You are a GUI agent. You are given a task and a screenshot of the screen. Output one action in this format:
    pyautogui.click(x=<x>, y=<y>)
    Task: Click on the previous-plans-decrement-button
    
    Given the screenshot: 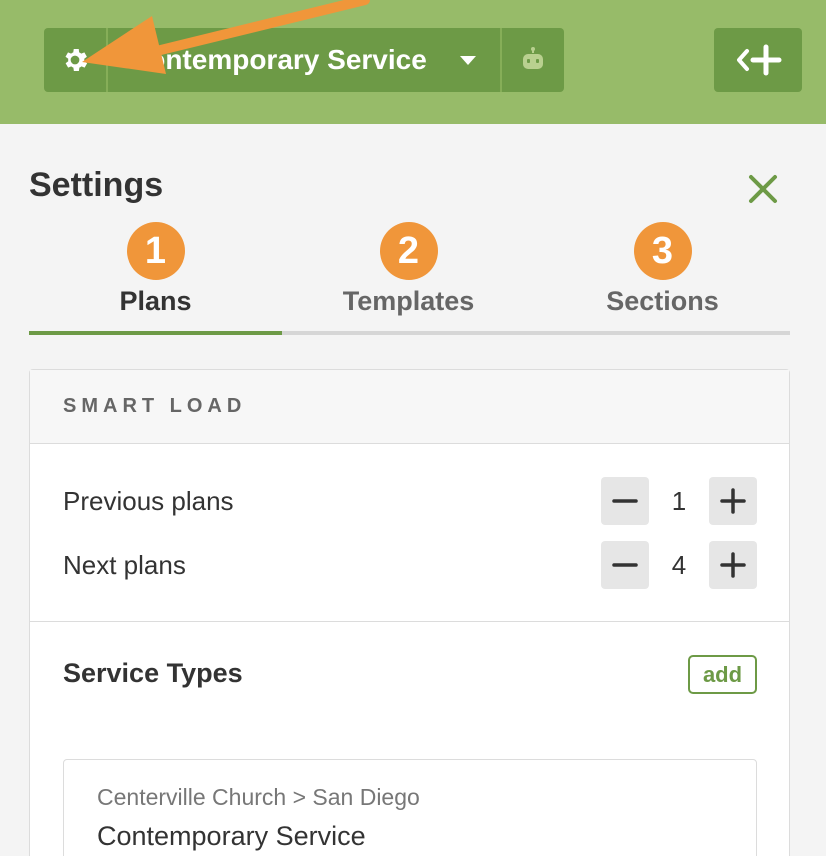 What is the action you would take?
    pyautogui.click(x=625, y=501)
    